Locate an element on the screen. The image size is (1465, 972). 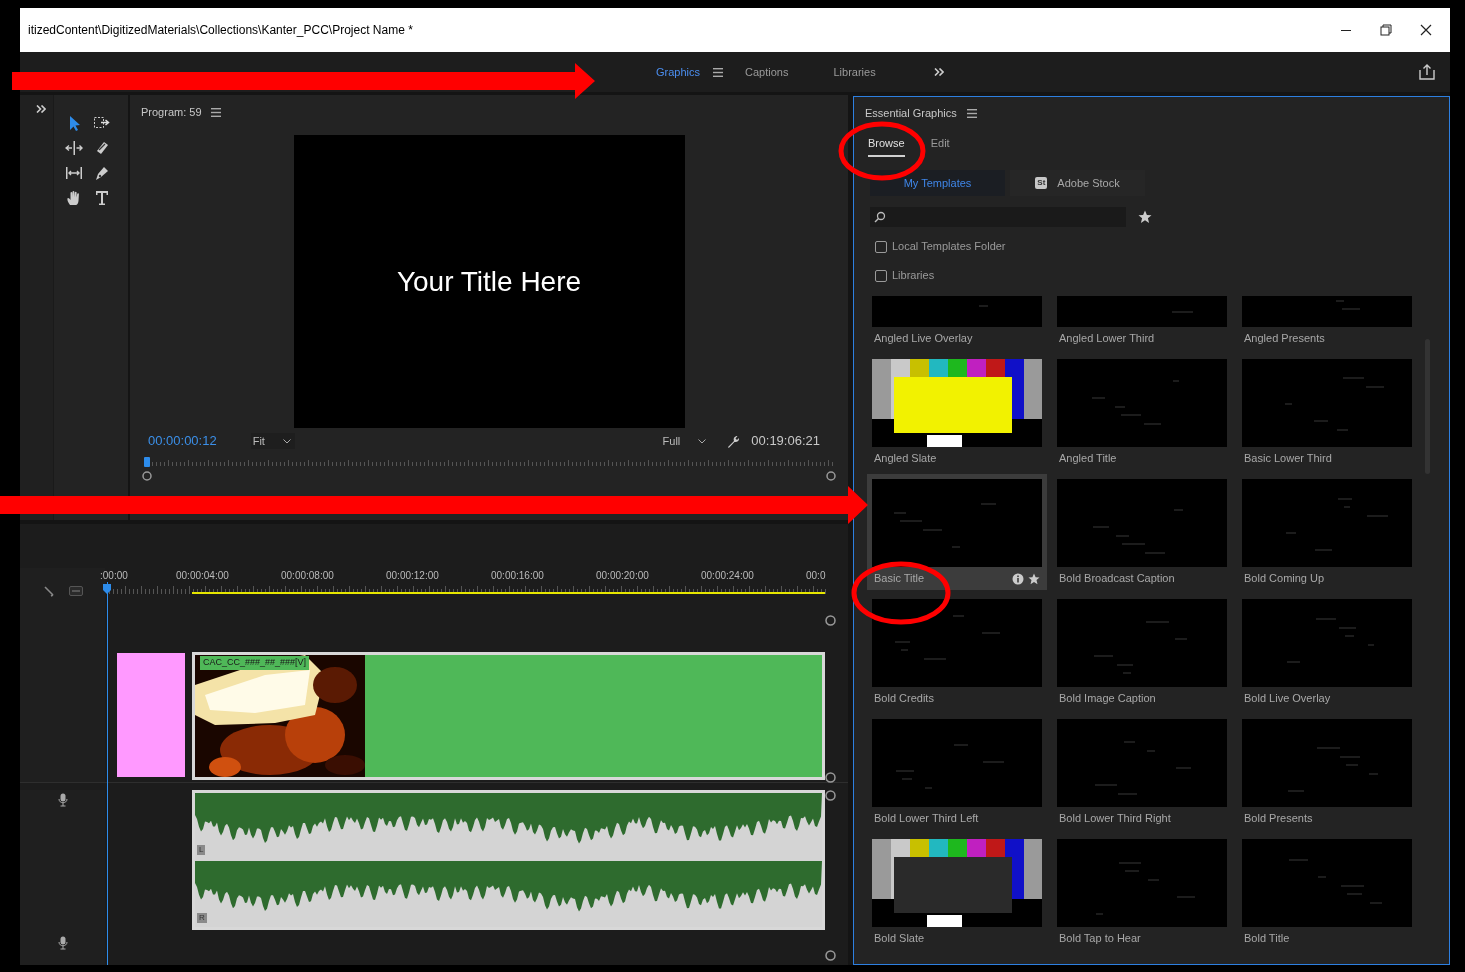
info-icon is located at coordinates (1018, 578).